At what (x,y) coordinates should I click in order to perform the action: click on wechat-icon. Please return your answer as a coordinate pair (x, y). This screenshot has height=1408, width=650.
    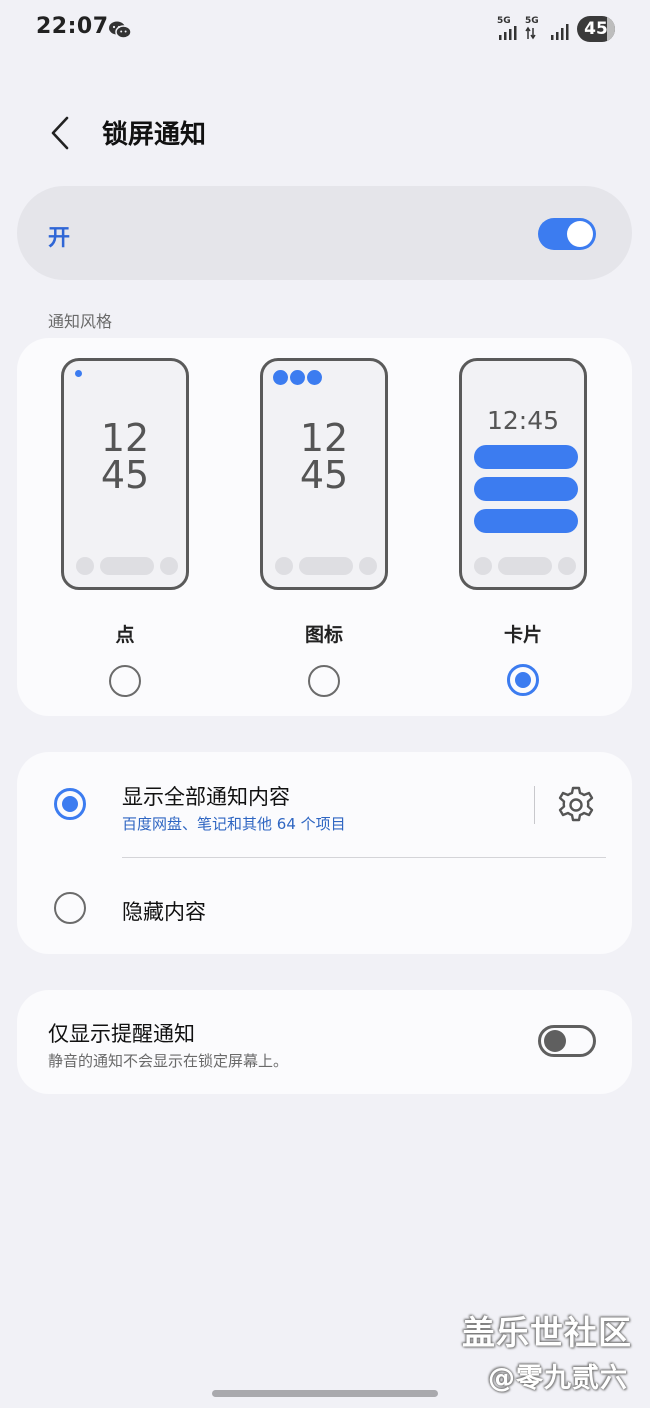
    Looking at the image, I should click on (120, 30).